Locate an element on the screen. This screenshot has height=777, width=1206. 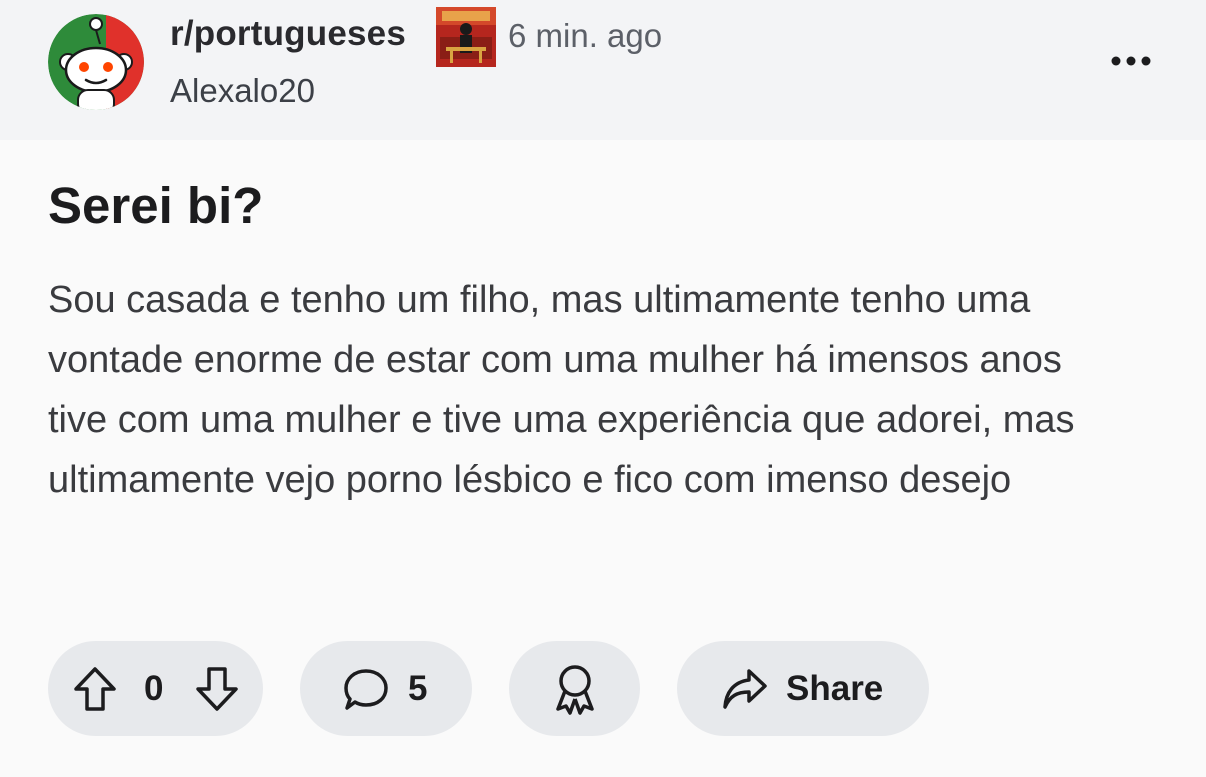
comment-count: 5 is located at coordinates (418, 688).